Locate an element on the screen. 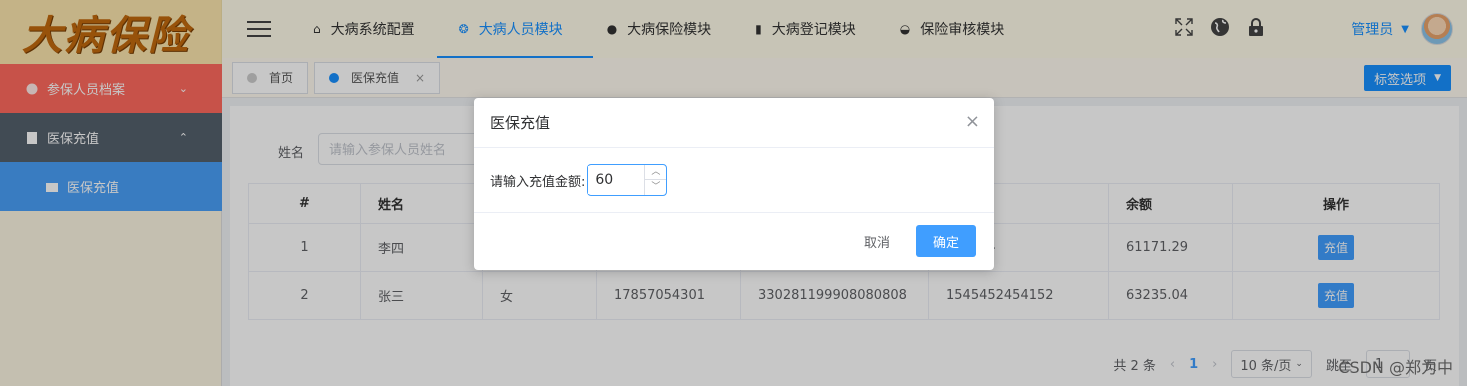  amount-input is located at coordinates (615, 180).